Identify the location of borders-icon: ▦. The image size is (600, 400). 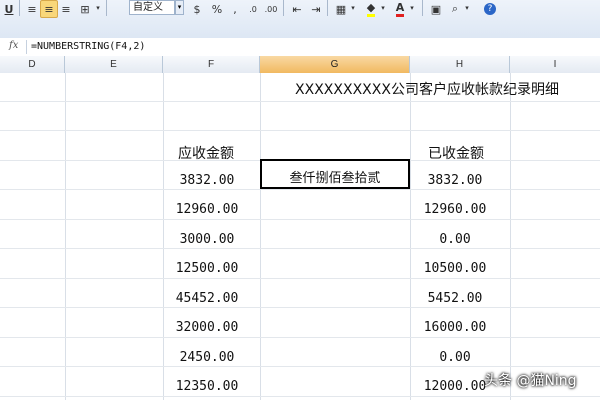
(341, 9).